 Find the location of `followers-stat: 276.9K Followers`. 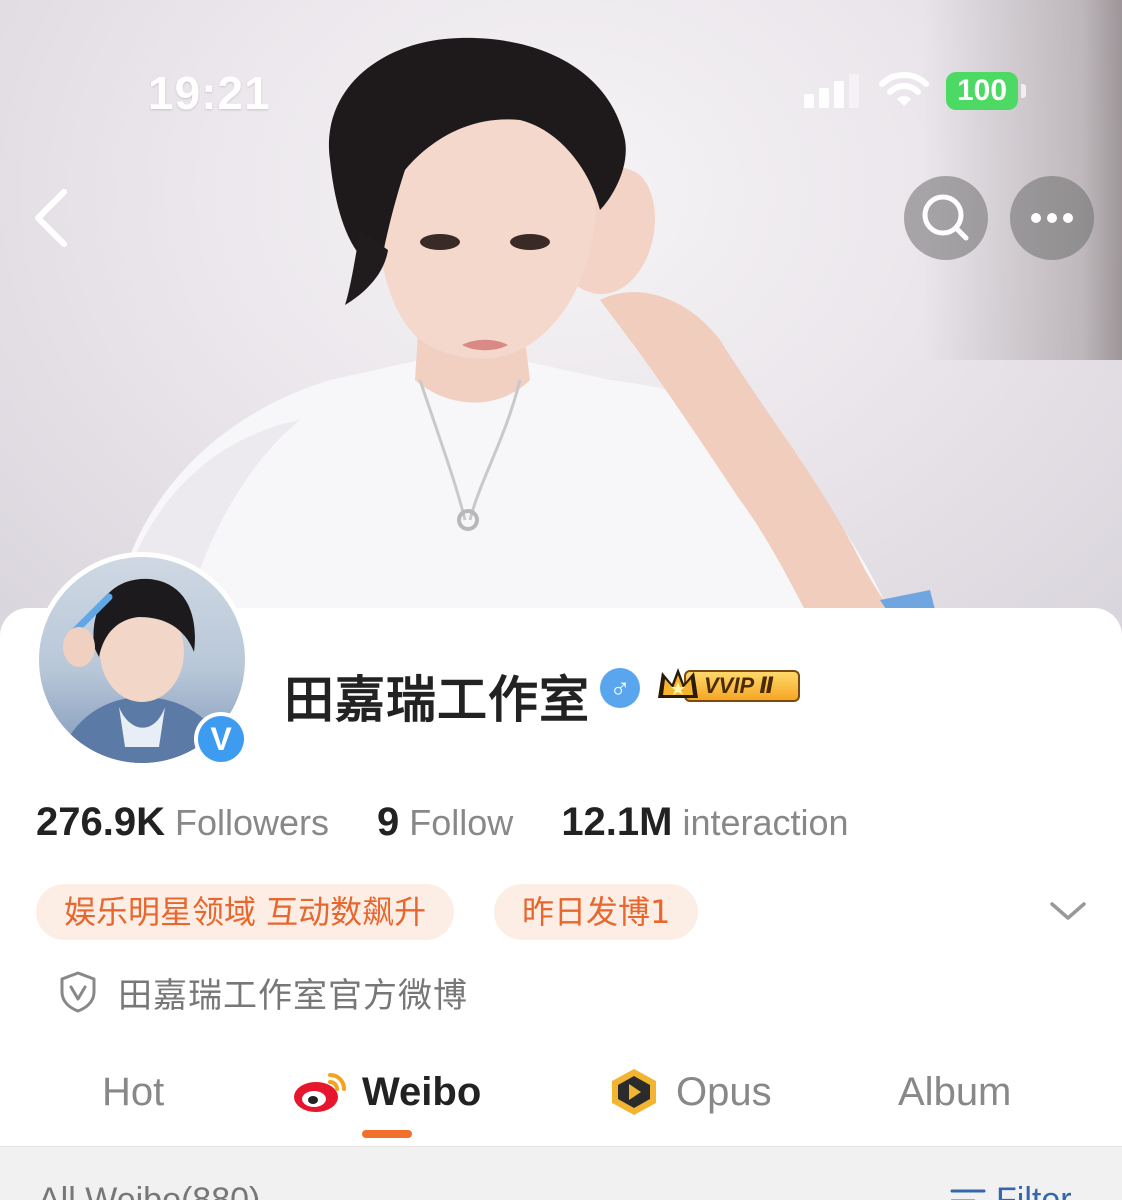

followers-stat: 276.9K Followers is located at coordinates (182, 822).